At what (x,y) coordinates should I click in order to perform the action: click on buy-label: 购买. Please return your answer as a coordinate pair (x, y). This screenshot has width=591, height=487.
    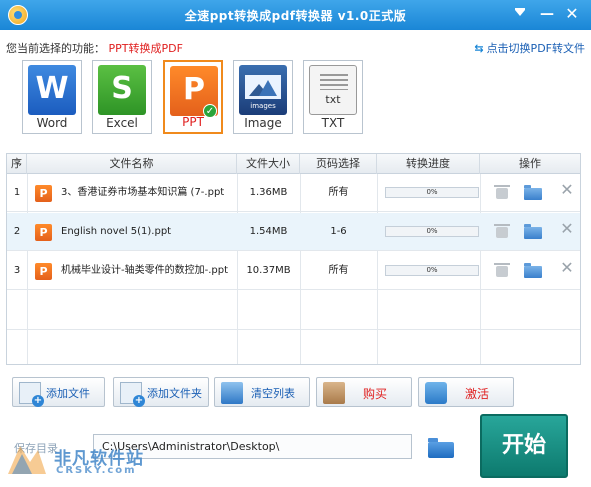
    Looking at the image, I should click on (375, 394).